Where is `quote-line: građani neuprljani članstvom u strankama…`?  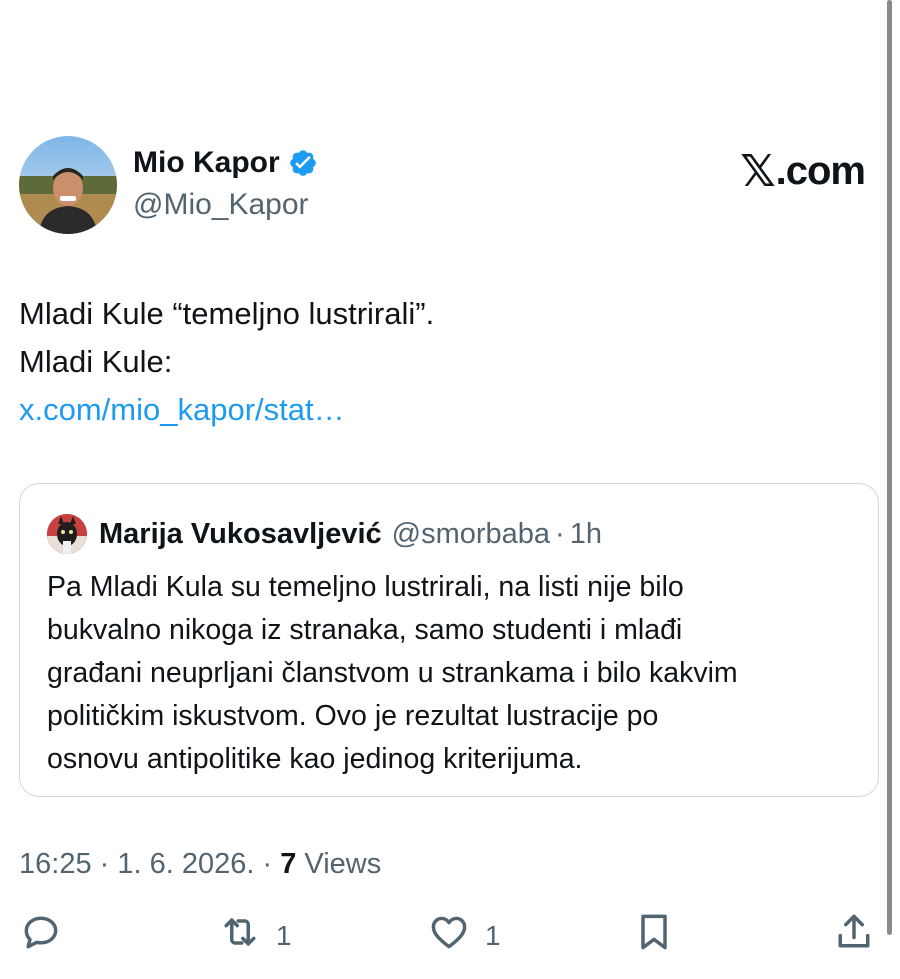
quote-line: građani neuprljani članstvom u strankama… is located at coordinates (392, 673).